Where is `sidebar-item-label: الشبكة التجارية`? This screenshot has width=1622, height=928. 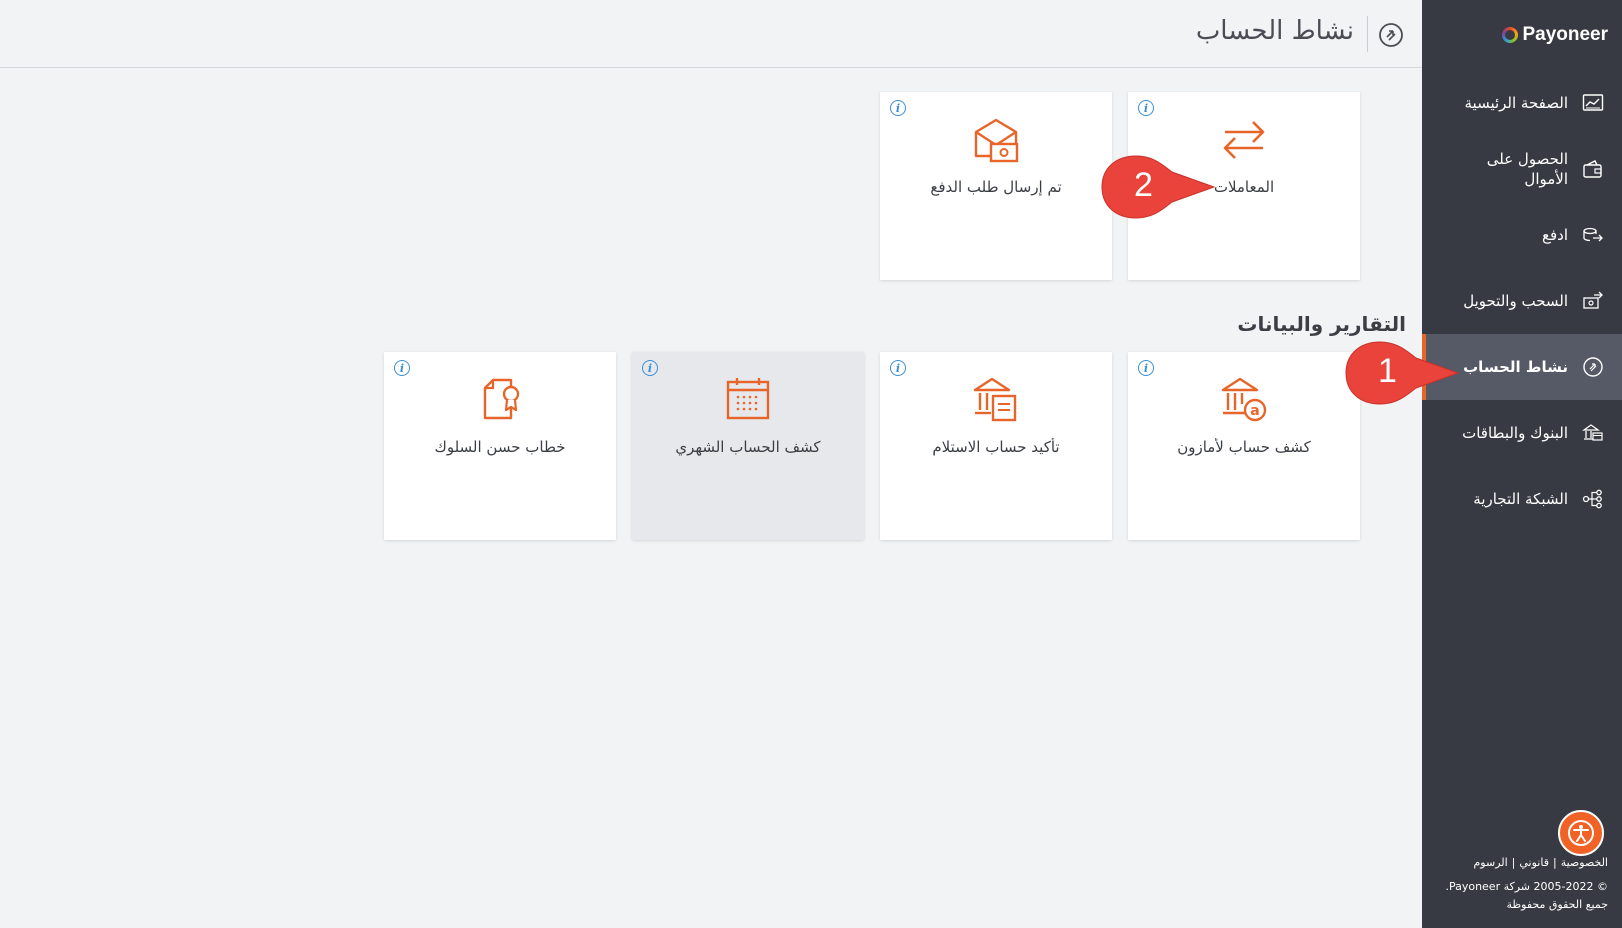 sidebar-item-label: الشبكة التجارية is located at coordinates (1520, 499).